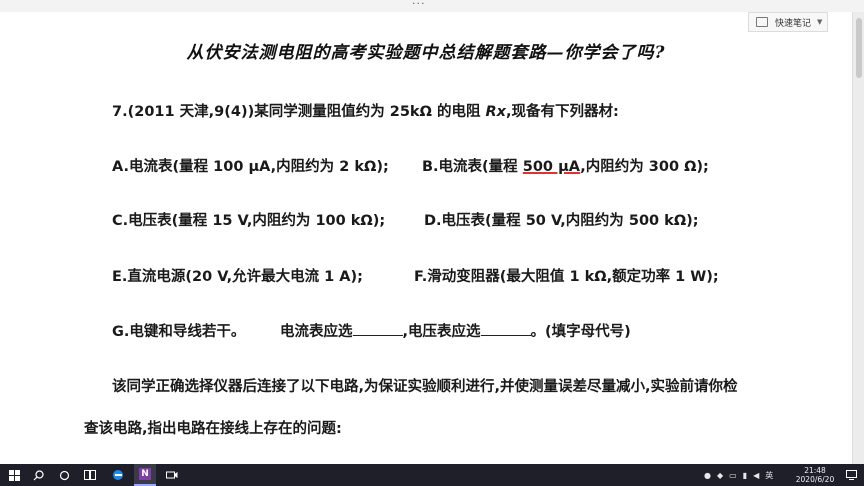 This screenshot has width=864, height=486. What do you see at coordinates (505, 329) in the screenshot?
I see `blank-voltage` at bounding box center [505, 329].